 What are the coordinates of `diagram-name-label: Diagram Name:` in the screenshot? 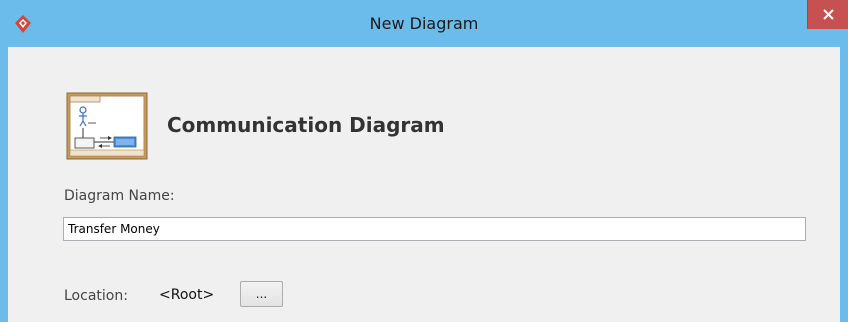 It's located at (119, 196).